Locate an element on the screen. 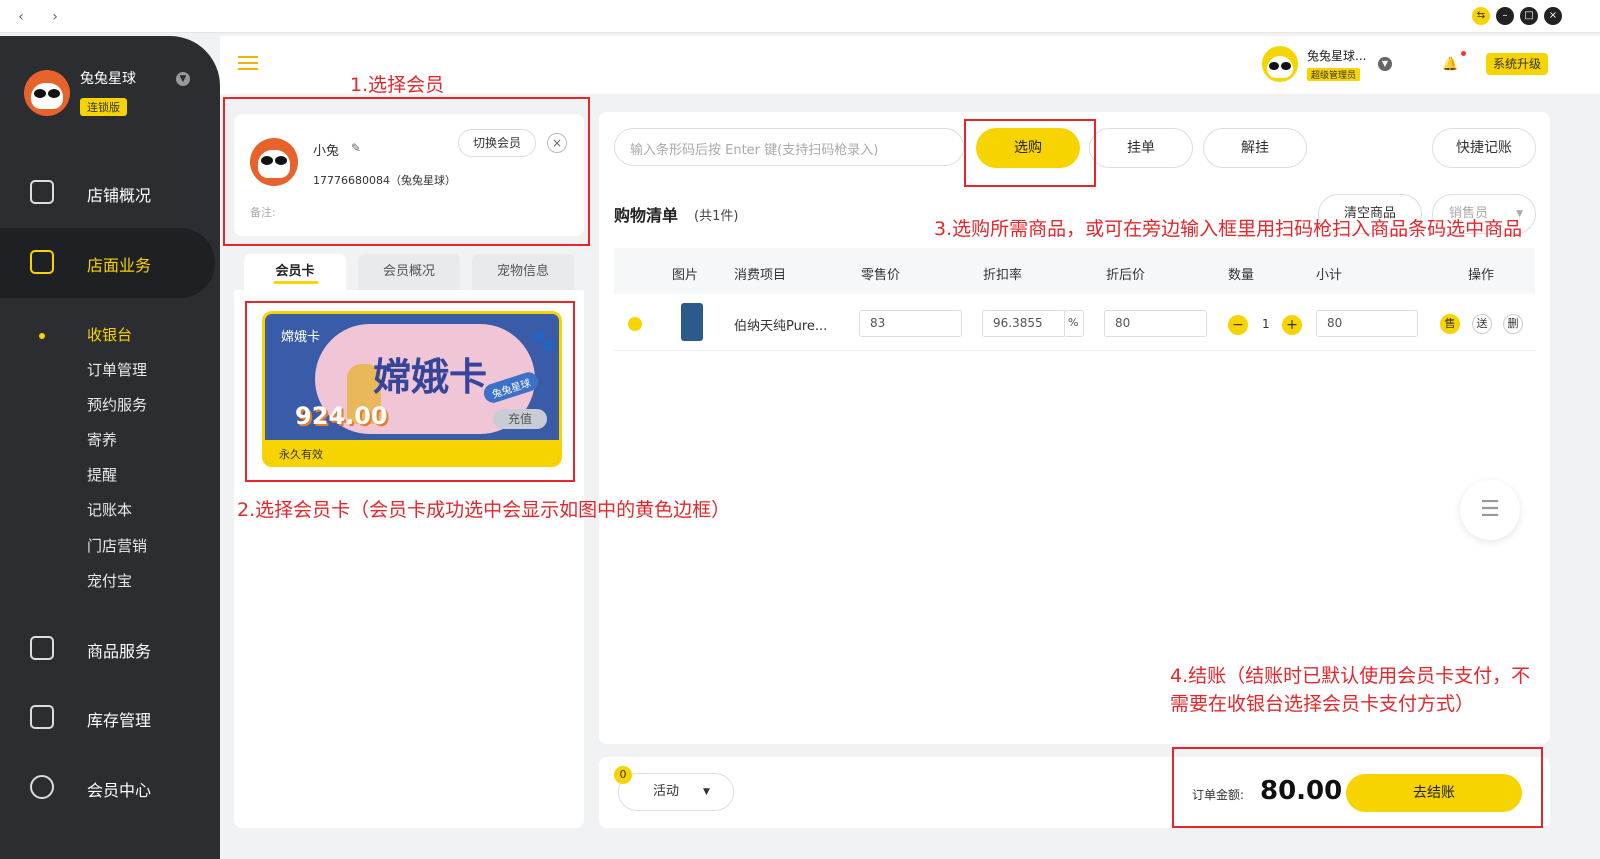 The width and height of the screenshot is (1600, 859). list-icon: ☰ is located at coordinates (1490, 510).